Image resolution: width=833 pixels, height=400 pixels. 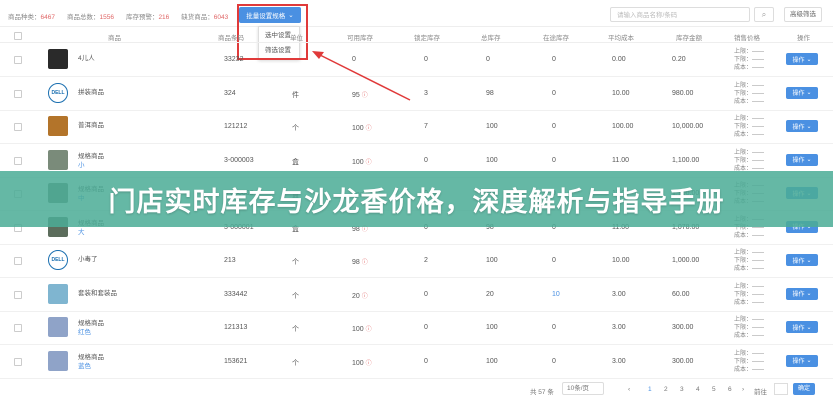 I want to click on locked-cell: 3, so click(x=426, y=93).